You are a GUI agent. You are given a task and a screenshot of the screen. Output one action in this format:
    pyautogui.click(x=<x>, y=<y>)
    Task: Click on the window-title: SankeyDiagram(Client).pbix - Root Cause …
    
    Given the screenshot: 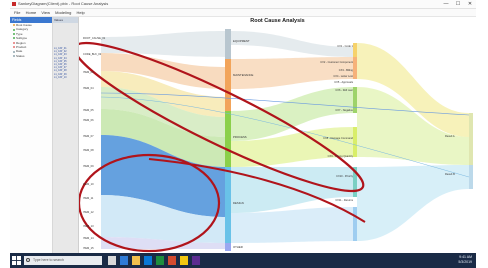 What is the action you would take?
    pyautogui.click(x=63, y=3)
    